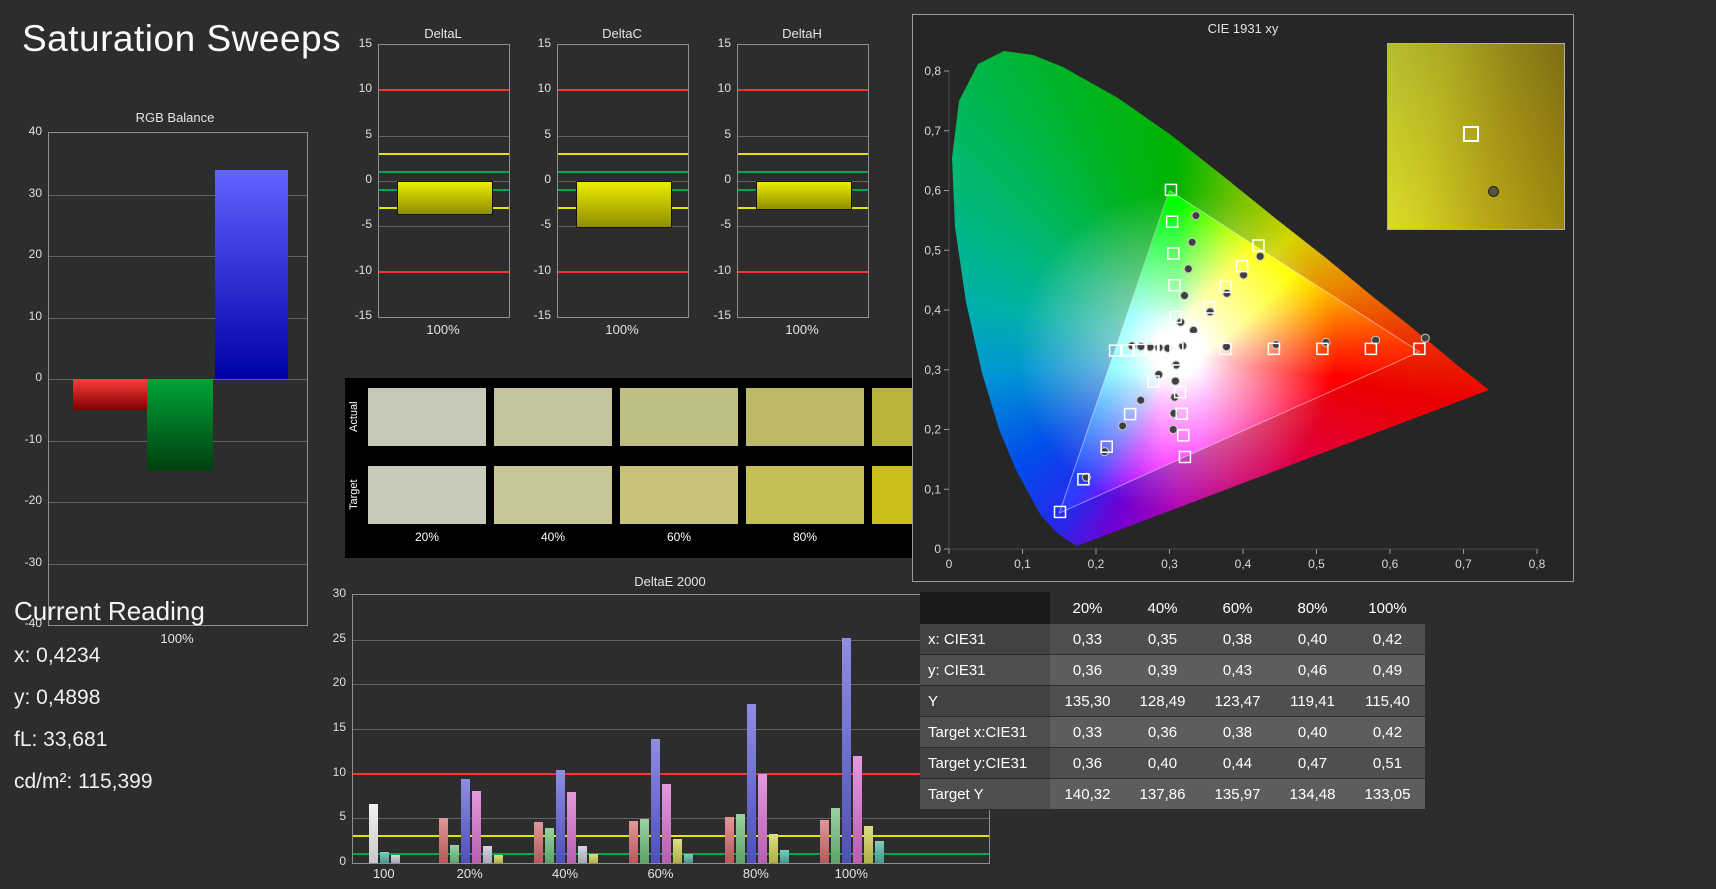  Describe the element at coordinates (342, 861) in the screenshot. I see `y-axis-label: 0` at that location.